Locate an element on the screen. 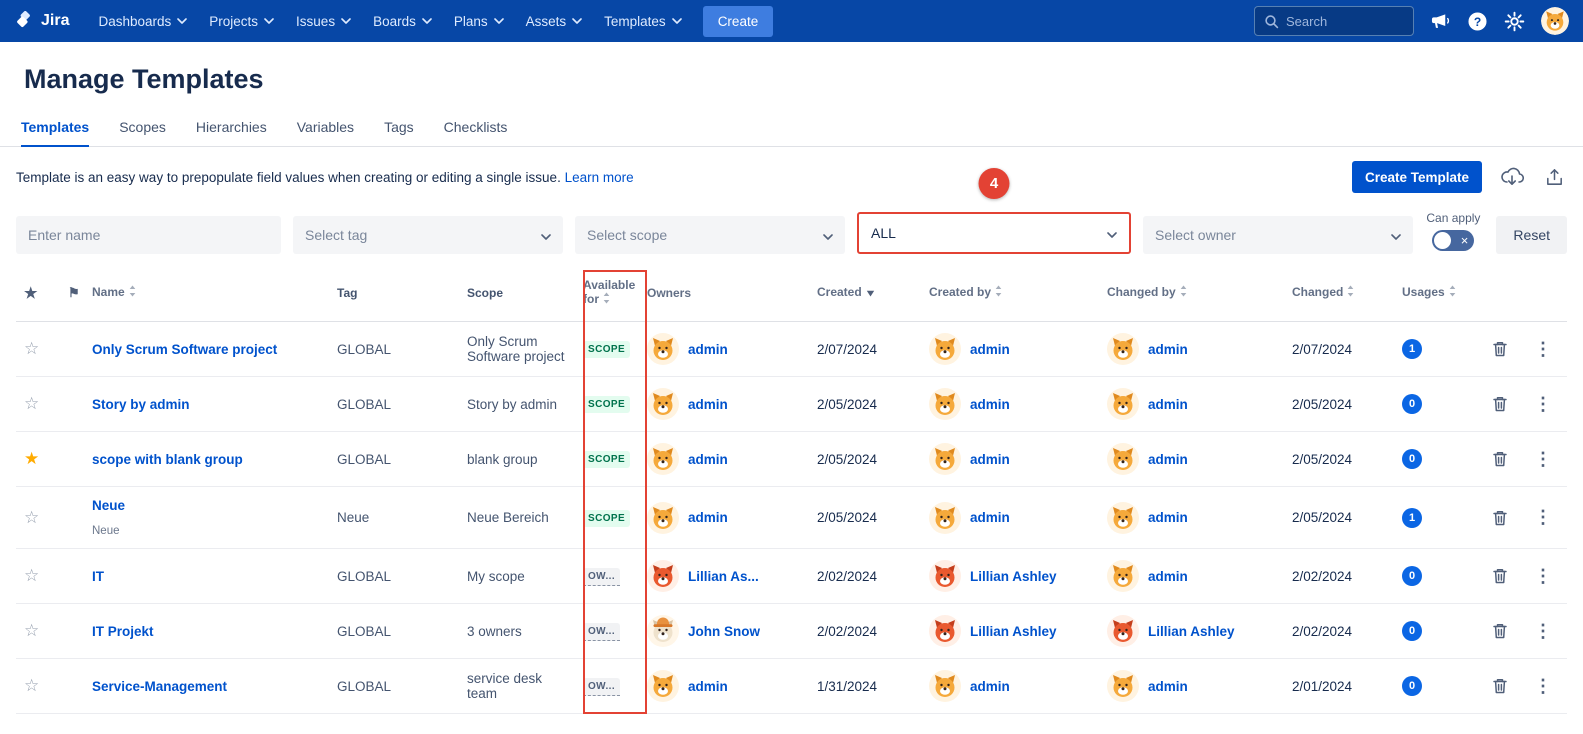  user-avatar-button is located at coordinates (1555, 21).